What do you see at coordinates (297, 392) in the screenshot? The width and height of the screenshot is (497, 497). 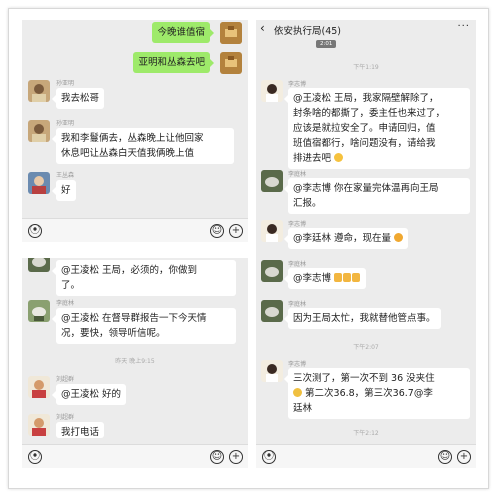 I see `laugh-emoji-icon` at bounding box center [297, 392].